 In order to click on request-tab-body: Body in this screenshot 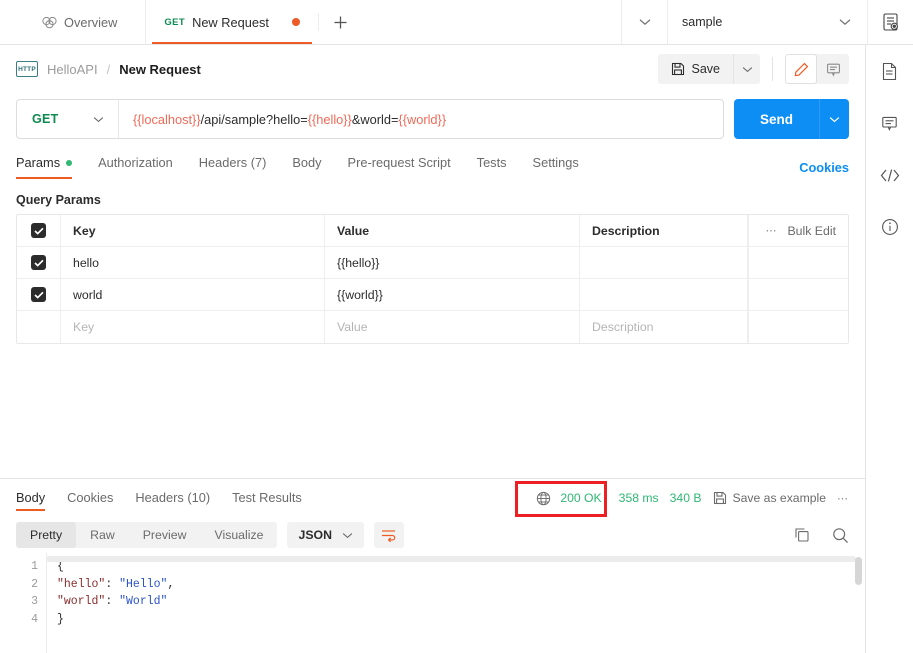, I will do `click(306, 167)`.